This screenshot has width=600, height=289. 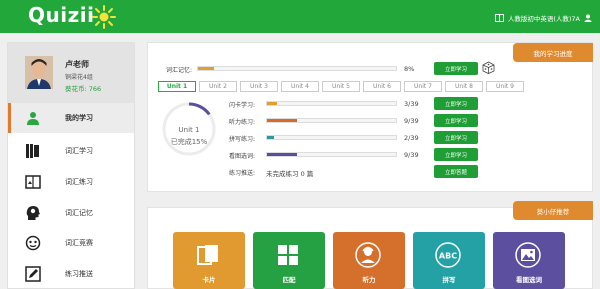 I want to click on student-icon, so click(x=33, y=118).